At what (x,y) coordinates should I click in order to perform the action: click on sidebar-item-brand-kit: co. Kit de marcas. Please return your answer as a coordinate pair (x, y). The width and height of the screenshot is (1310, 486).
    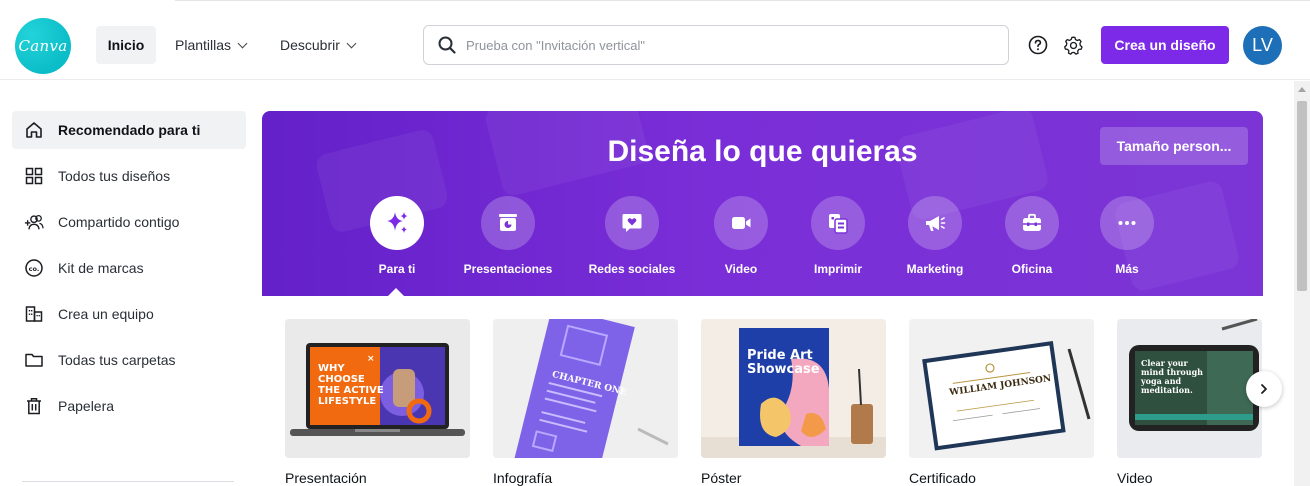
    Looking at the image, I should click on (129, 268).